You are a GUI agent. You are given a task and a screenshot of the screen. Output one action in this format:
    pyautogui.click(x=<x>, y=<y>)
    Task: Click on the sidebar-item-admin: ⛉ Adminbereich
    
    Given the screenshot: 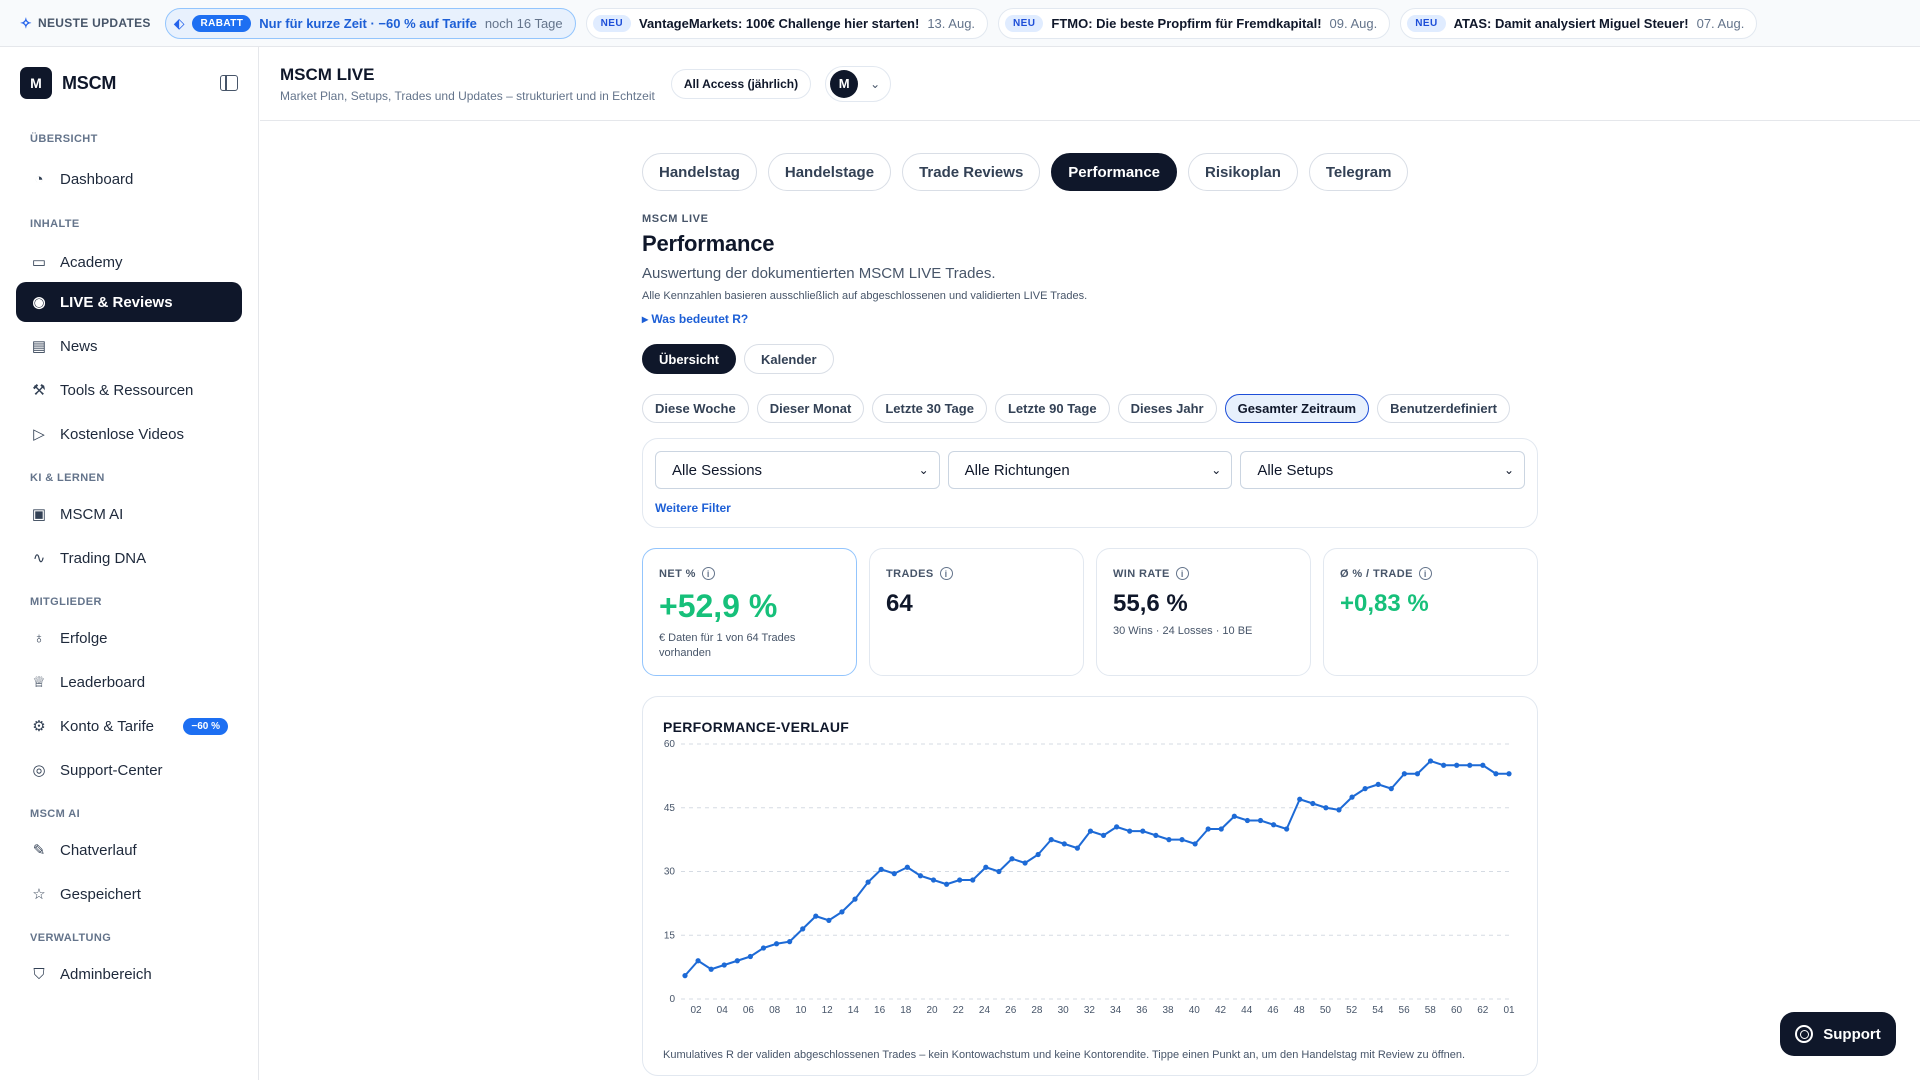 What is the action you would take?
    pyautogui.click(x=129, y=974)
    